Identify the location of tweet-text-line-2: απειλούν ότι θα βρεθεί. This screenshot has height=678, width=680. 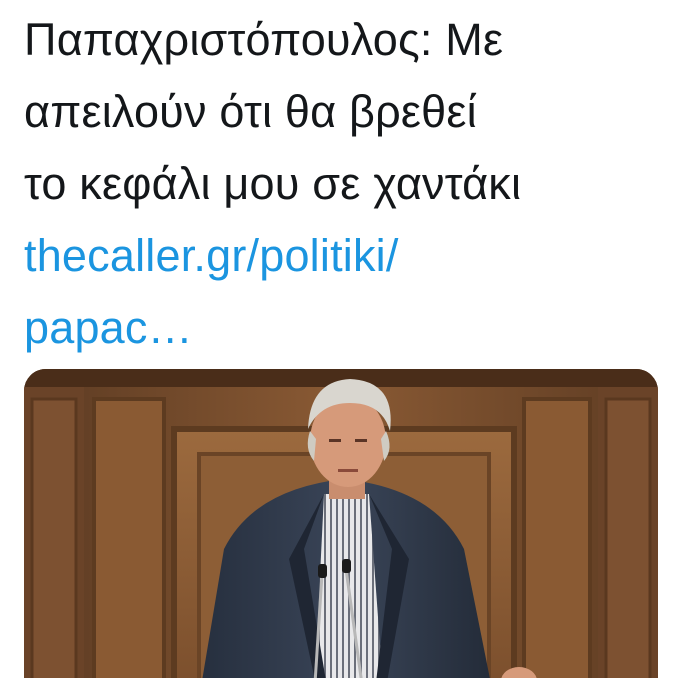
(250, 111).